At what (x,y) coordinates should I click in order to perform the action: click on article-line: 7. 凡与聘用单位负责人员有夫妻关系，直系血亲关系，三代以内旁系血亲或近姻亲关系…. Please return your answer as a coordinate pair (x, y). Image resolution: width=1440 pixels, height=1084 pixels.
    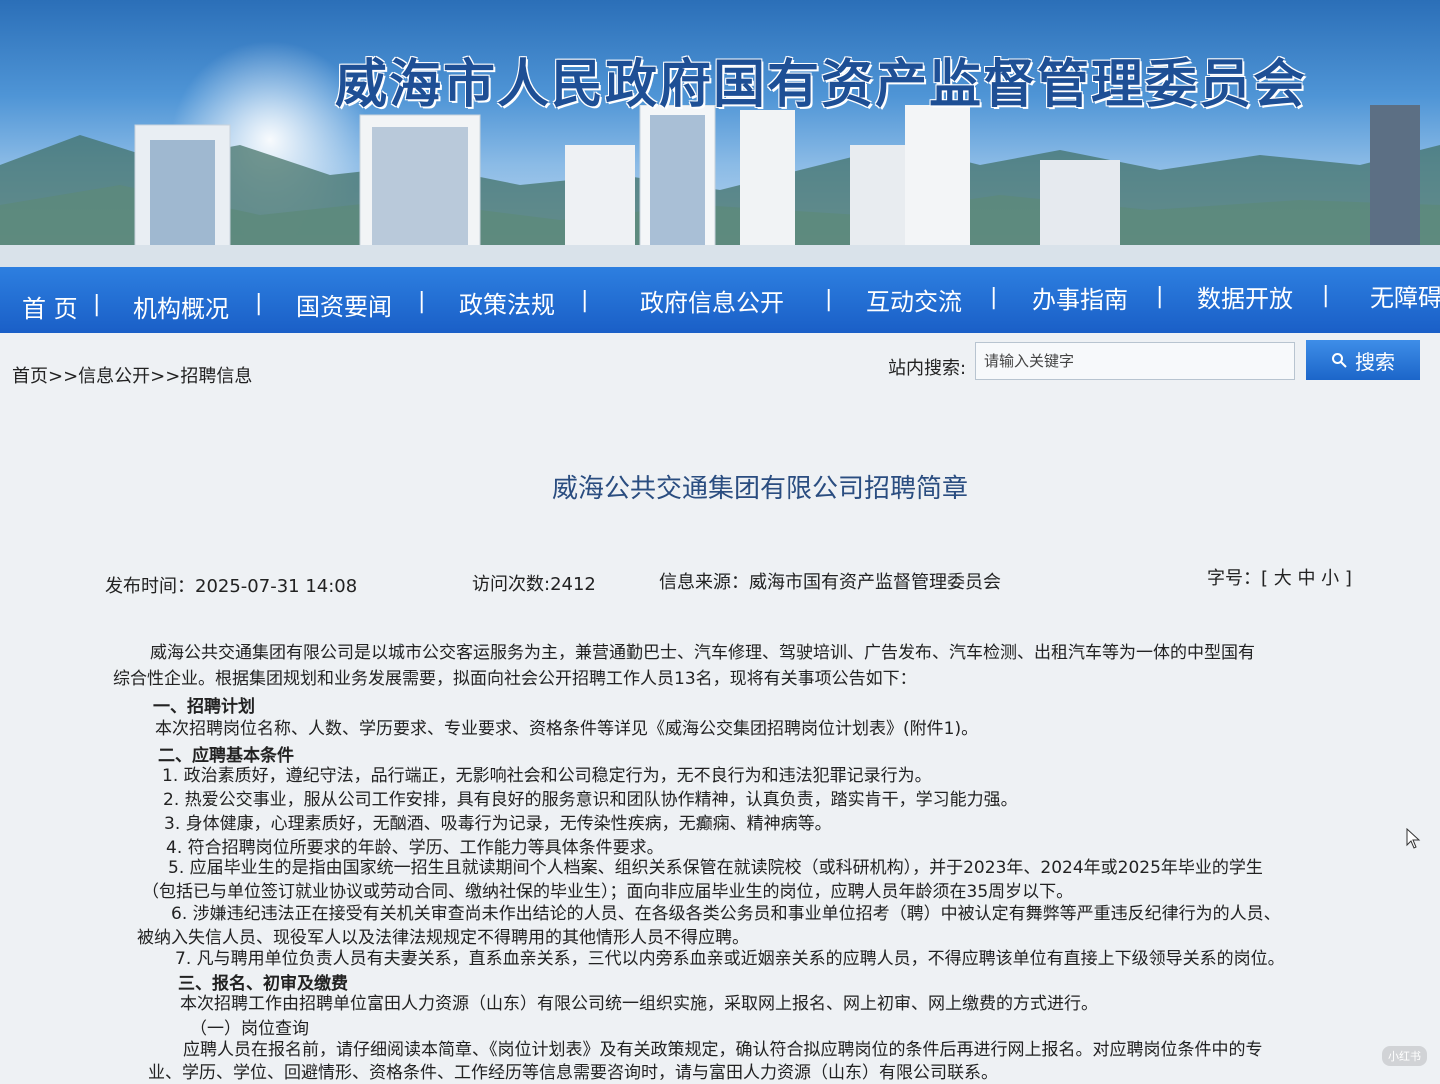
    Looking at the image, I should click on (730, 959).